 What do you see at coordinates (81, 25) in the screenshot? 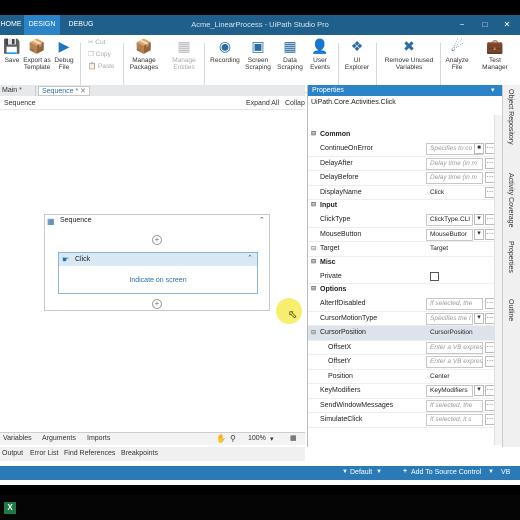
I see `tab-debug: DEBUG` at bounding box center [81, 25].